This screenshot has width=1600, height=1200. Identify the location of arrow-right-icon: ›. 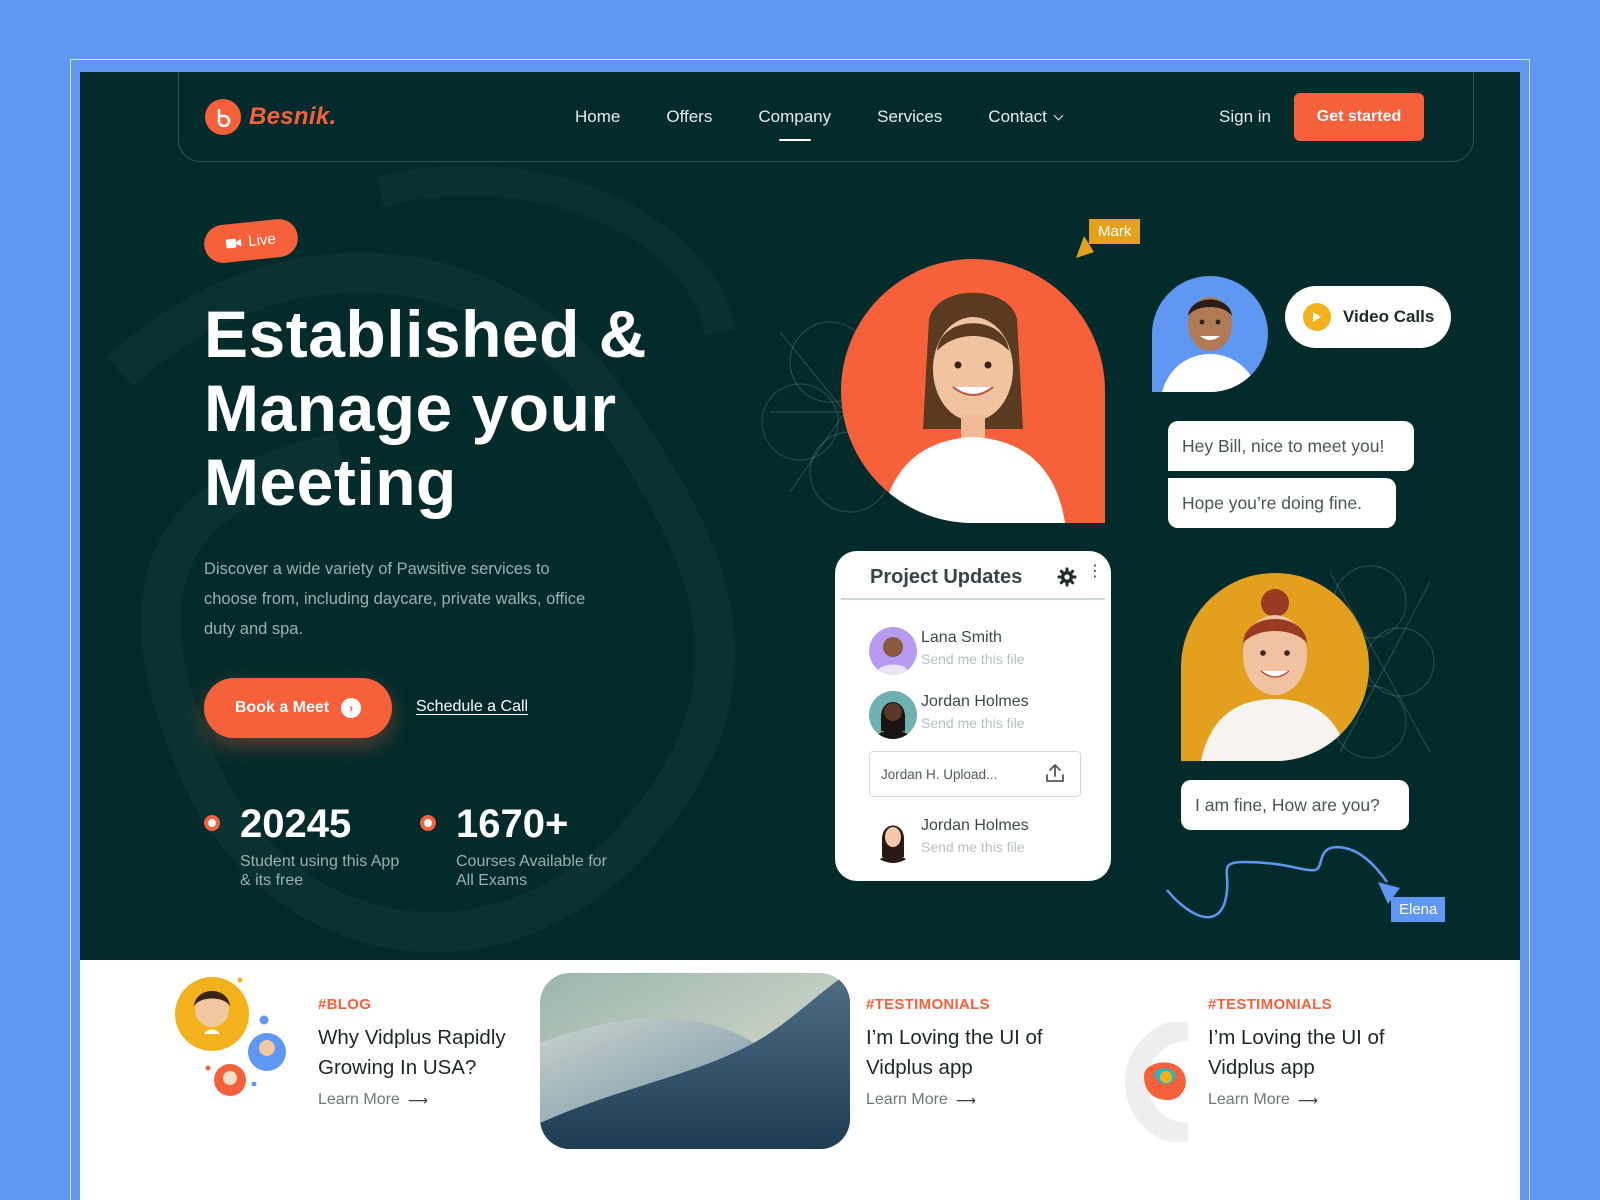
(351, 708).